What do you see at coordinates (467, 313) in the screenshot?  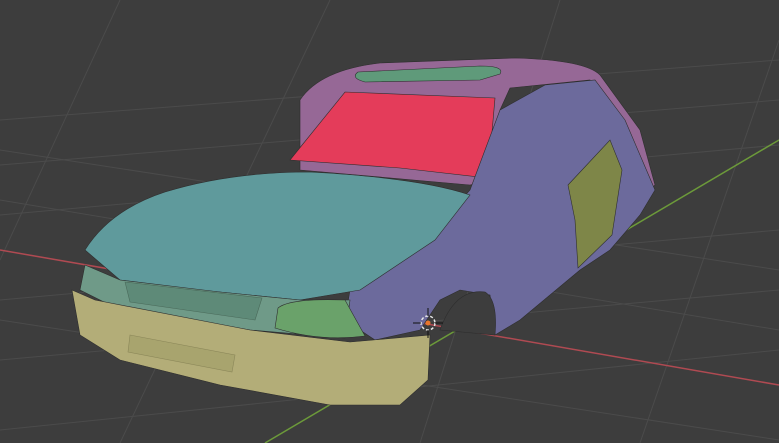 I see `car-wheel-arch-front` at bounding box center [467, 313].